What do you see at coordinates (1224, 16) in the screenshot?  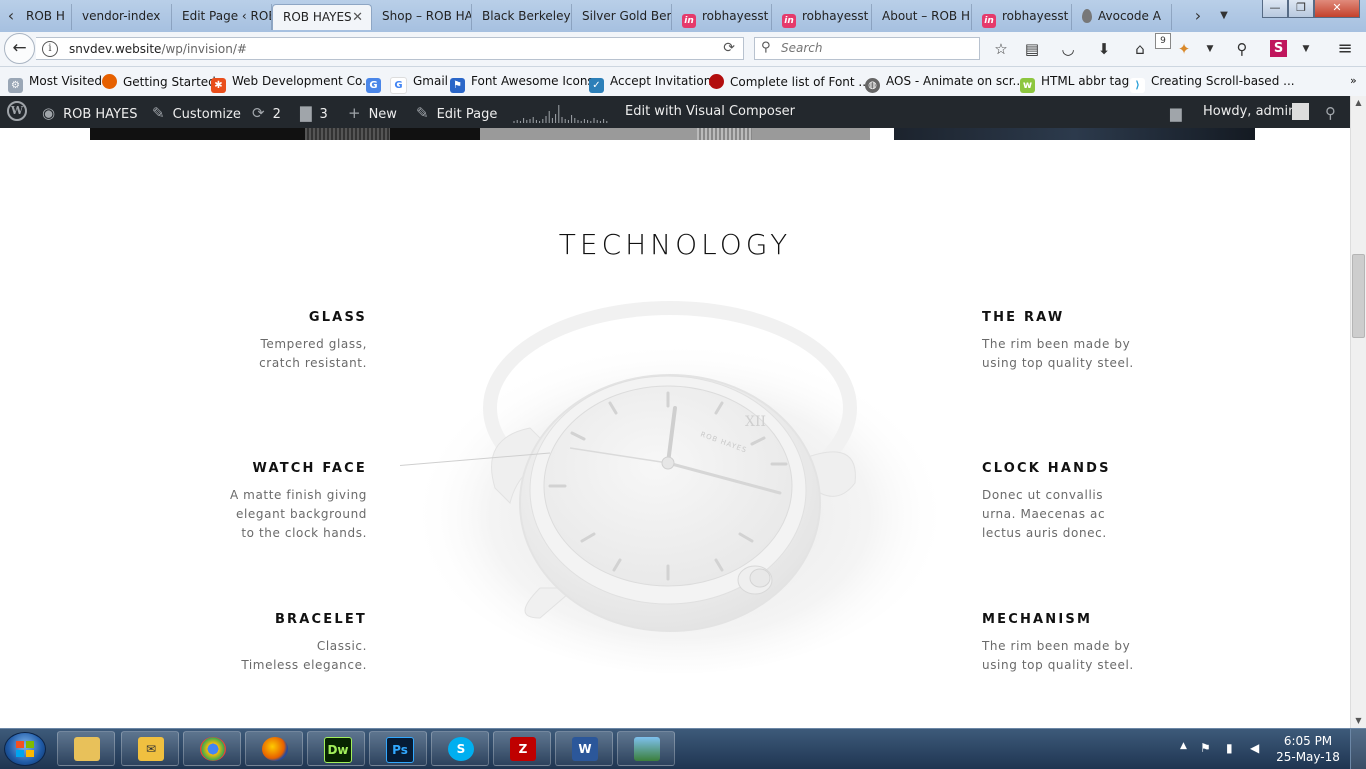 I see `tab-list-chevron-down-icon: ▼` at bounding box center [1224, 16].